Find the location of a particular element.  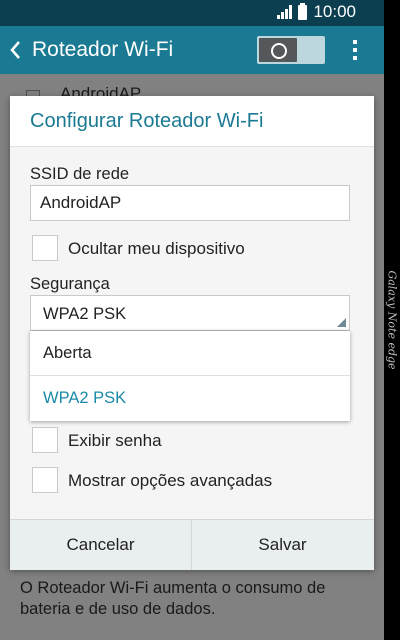

status-bar: 10:00 is located at coordinates (192, 13).